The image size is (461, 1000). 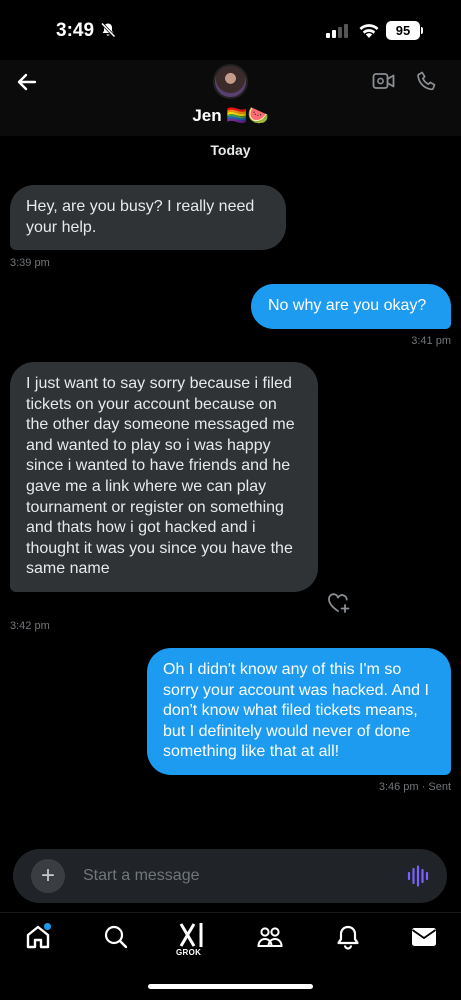 What do you see at coordinates (75, 30) in the screenshot?
I see `status-time: 3:49` at bounding box center [75, 30].